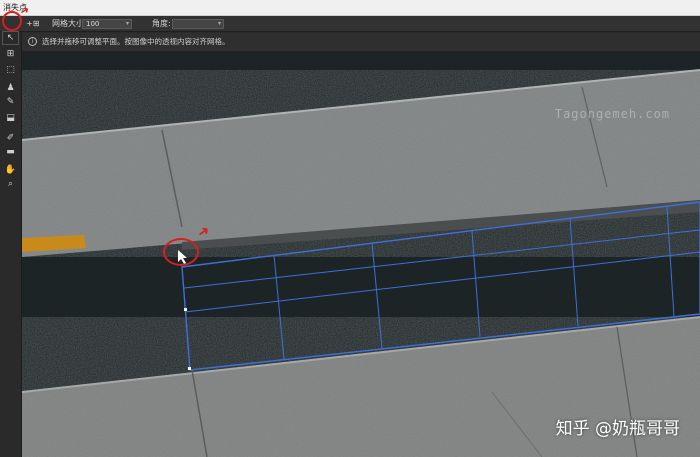 The width and height of the screenshot is (700, 457). What do you see at coordinates (361, 42) in the screenshot?
I see `info-bar: i 选择并拖移可调整平面。按图像中的透视内容对齐网格。` at bounding box center [361, 42].